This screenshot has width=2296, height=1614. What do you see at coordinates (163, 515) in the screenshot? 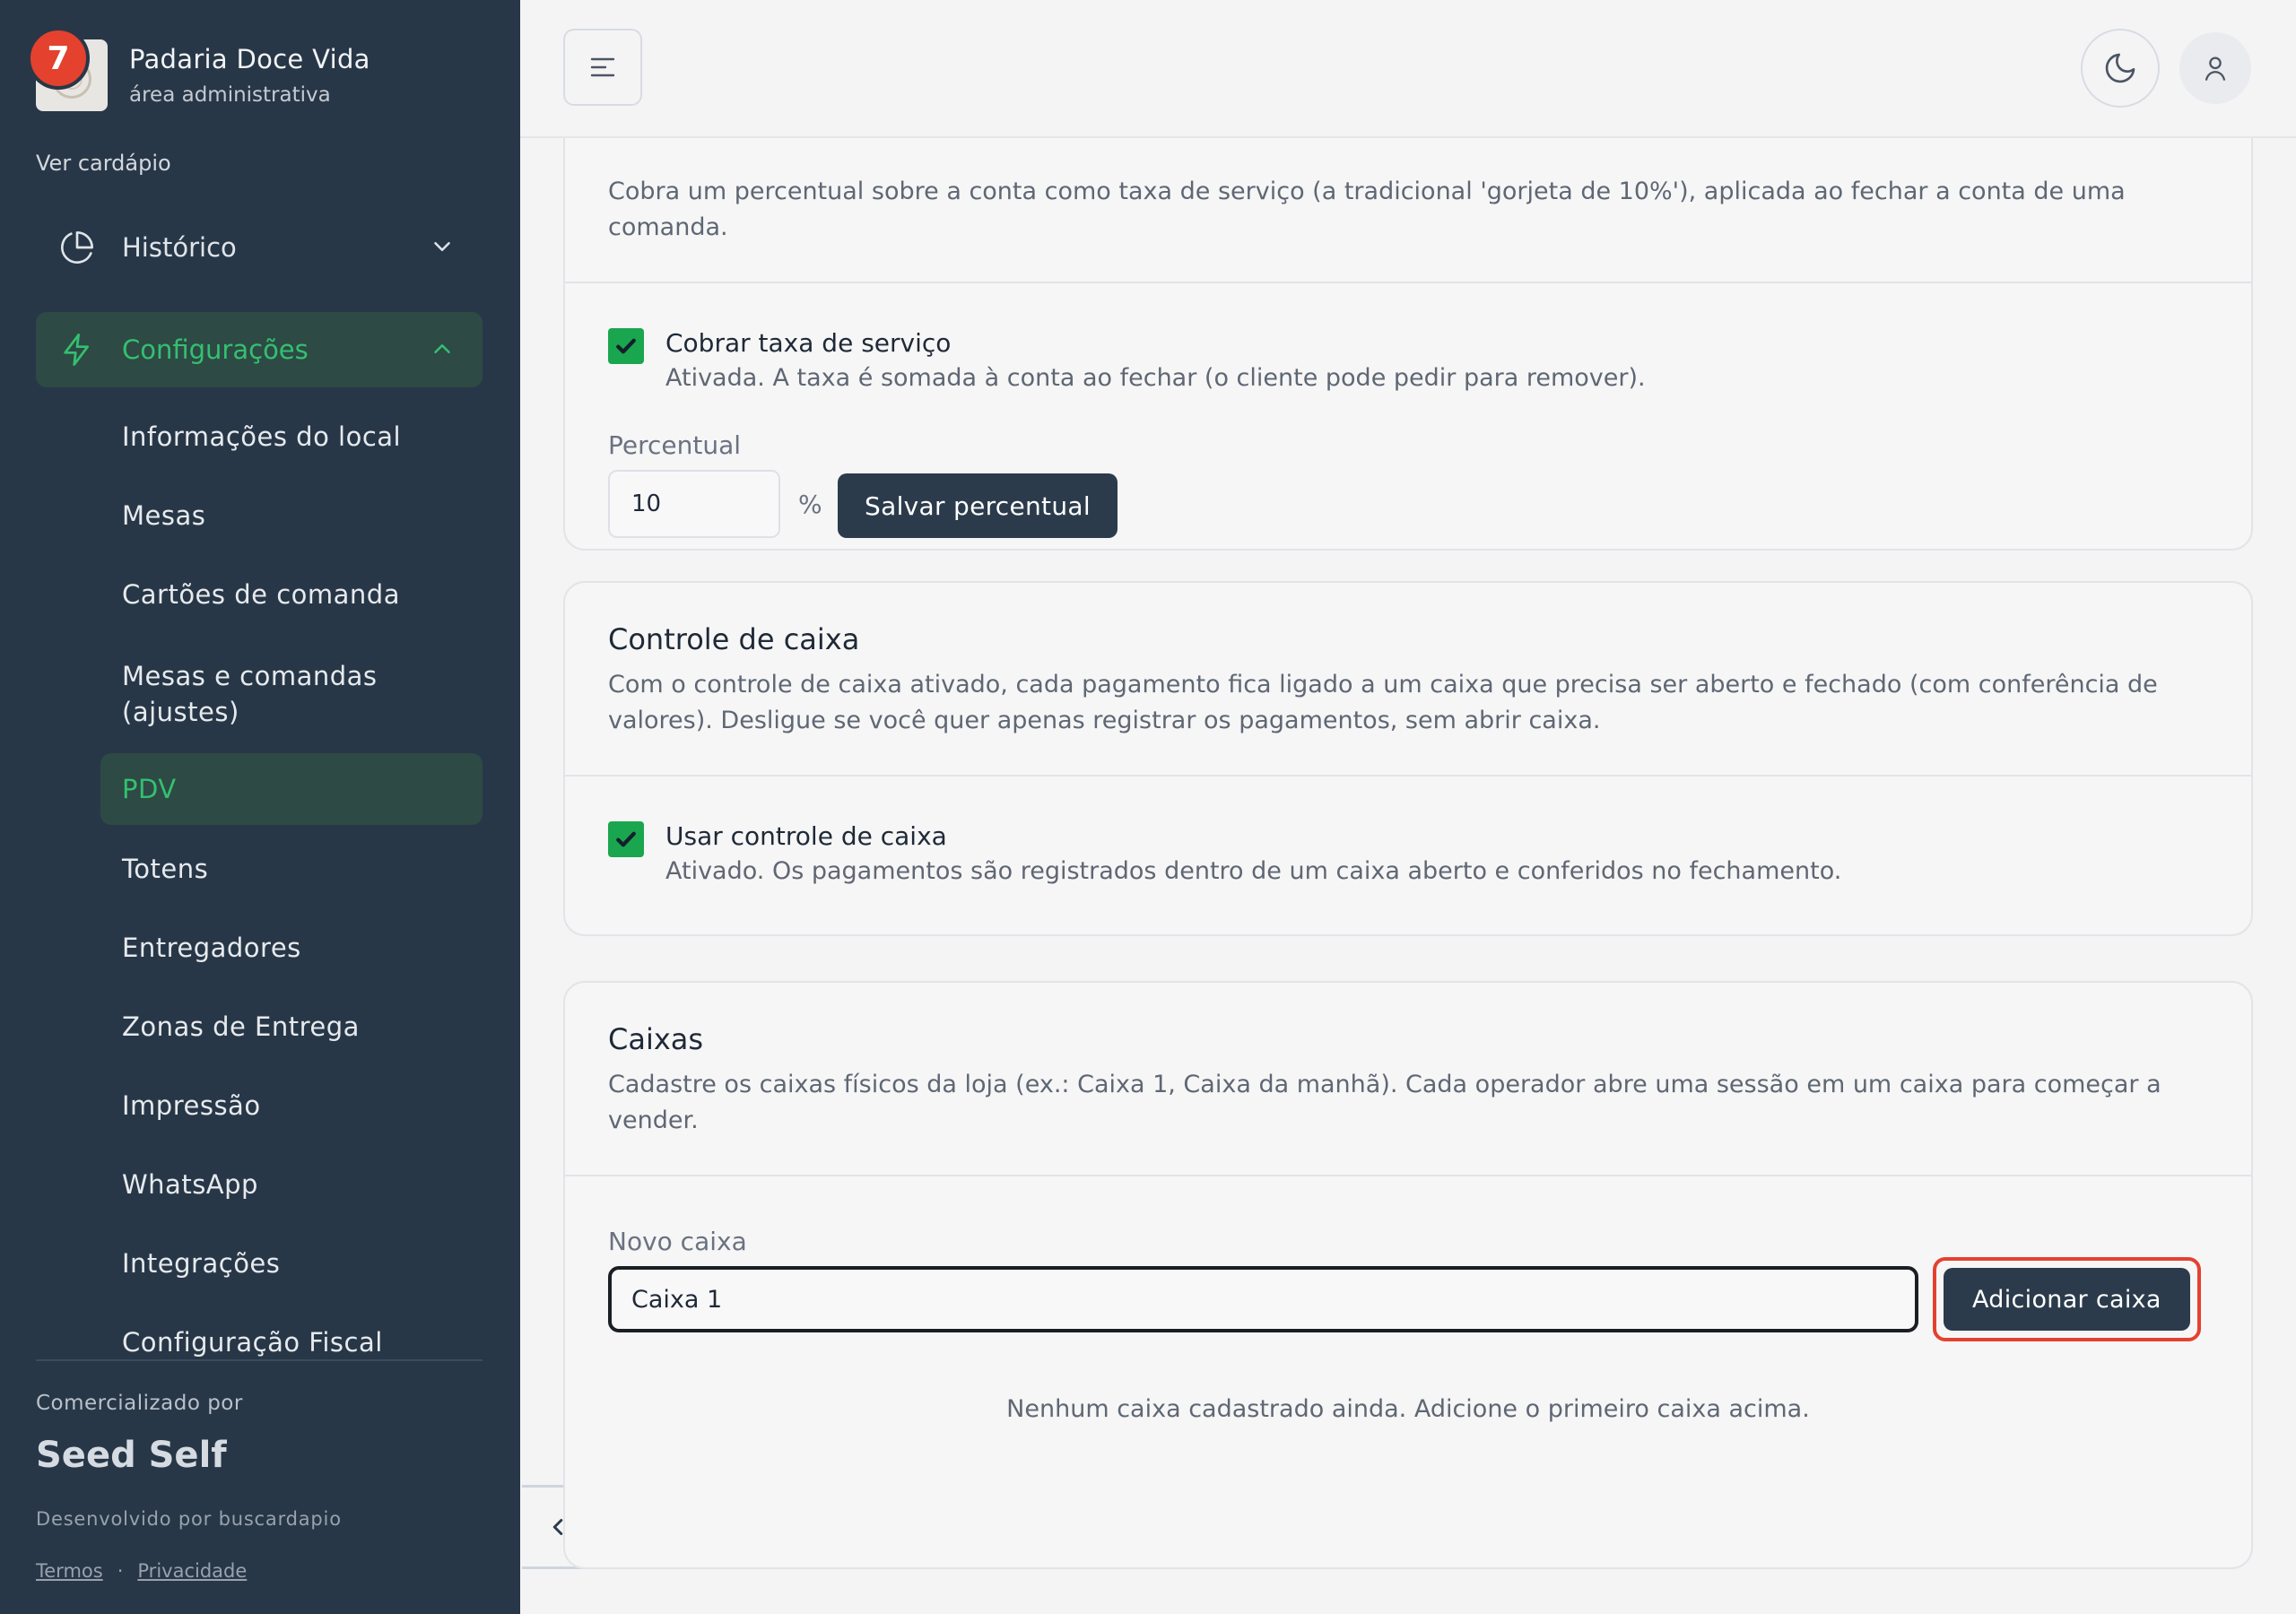
I see `sidebar-item-mesas: Mesas` at bounding box center [163, 515].